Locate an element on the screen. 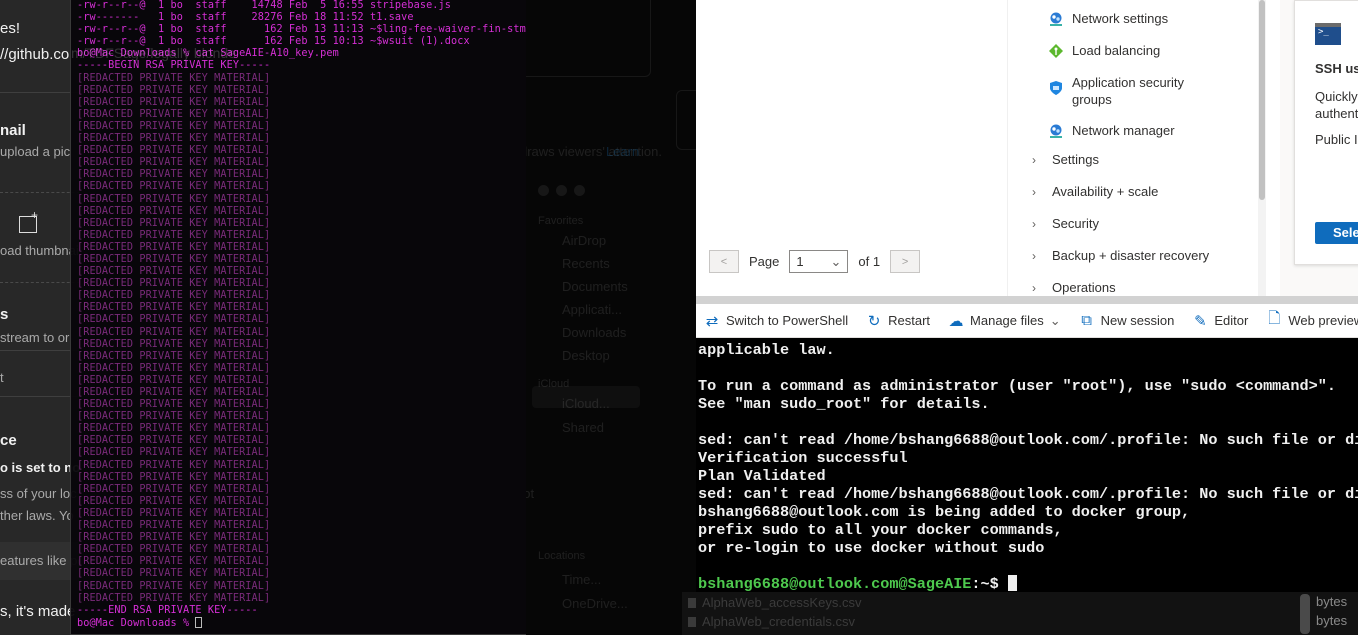 This screenshot has height=635, width=1358. upload-thumbnail-button: oad thumbnai is located at coordinates (39, 250).